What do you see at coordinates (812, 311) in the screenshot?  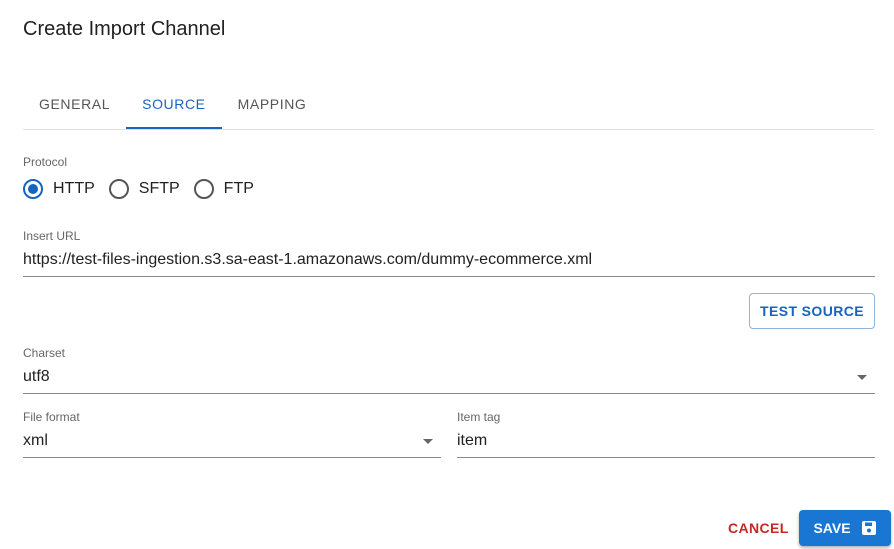 I see `test-source-button: TEST SOURCE` at bounding box center [812, 311].